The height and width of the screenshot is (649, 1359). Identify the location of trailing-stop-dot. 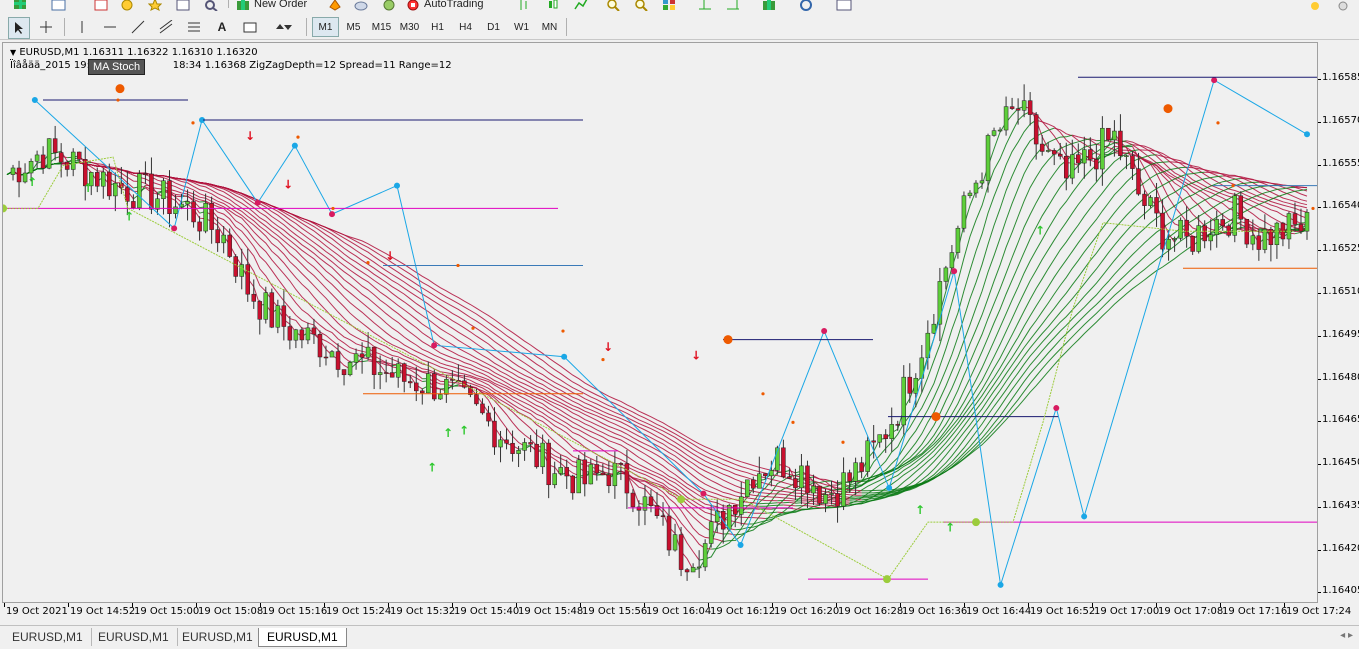
(1312, 208).